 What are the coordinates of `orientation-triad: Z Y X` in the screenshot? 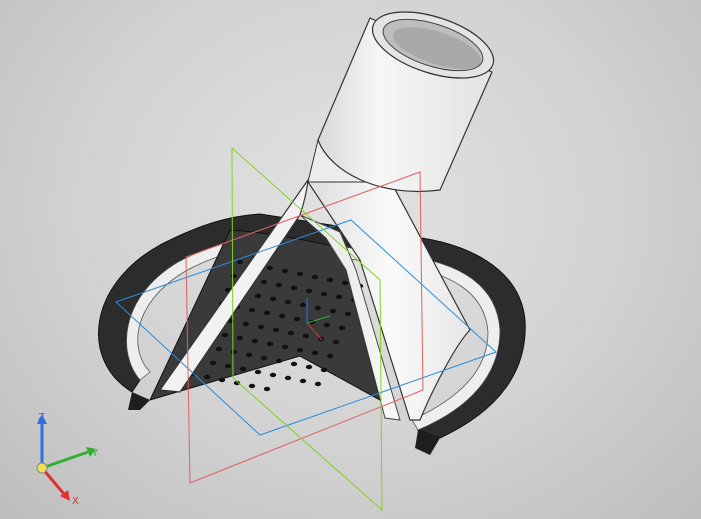 It's located at (67, 459).